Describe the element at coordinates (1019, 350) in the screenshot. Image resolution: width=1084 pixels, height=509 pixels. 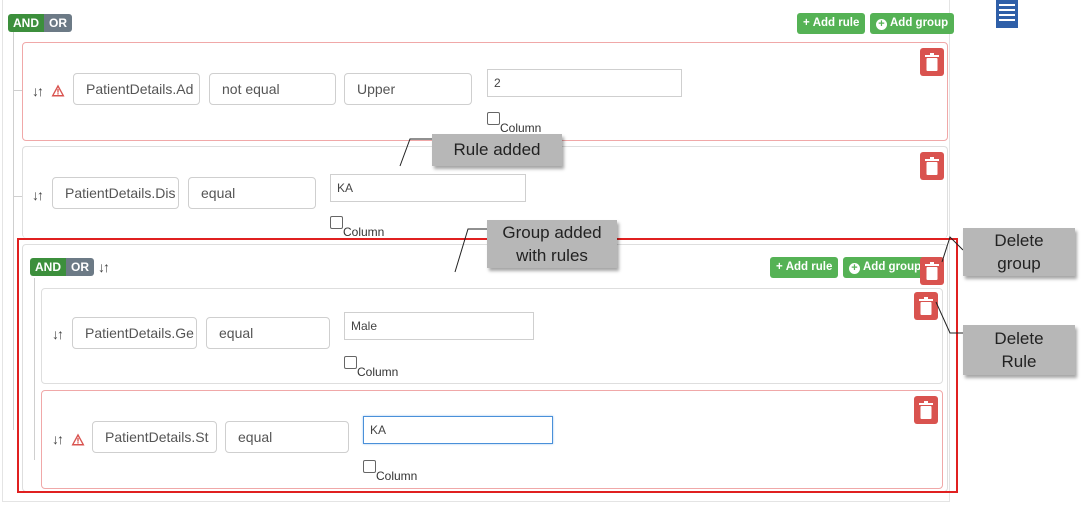
I see `delete-rule-callout: Delete Rule` at that location.